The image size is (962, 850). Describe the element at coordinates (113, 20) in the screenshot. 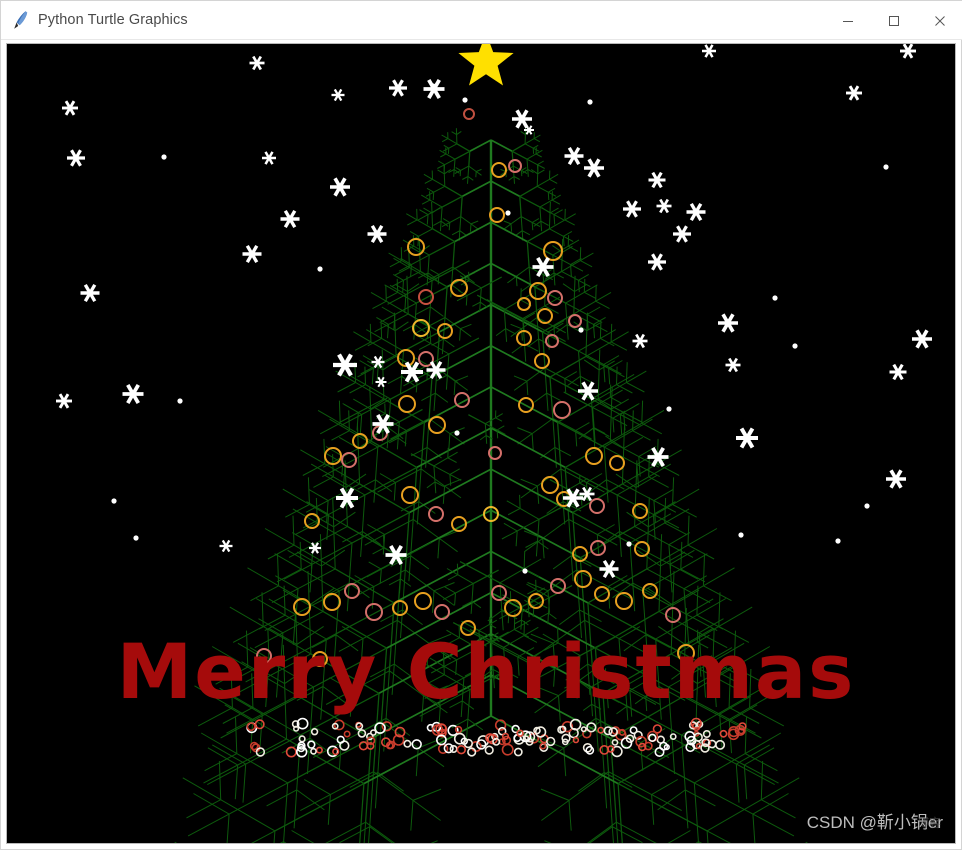

I see `window-title: Python Turtle Graphics` at that location.